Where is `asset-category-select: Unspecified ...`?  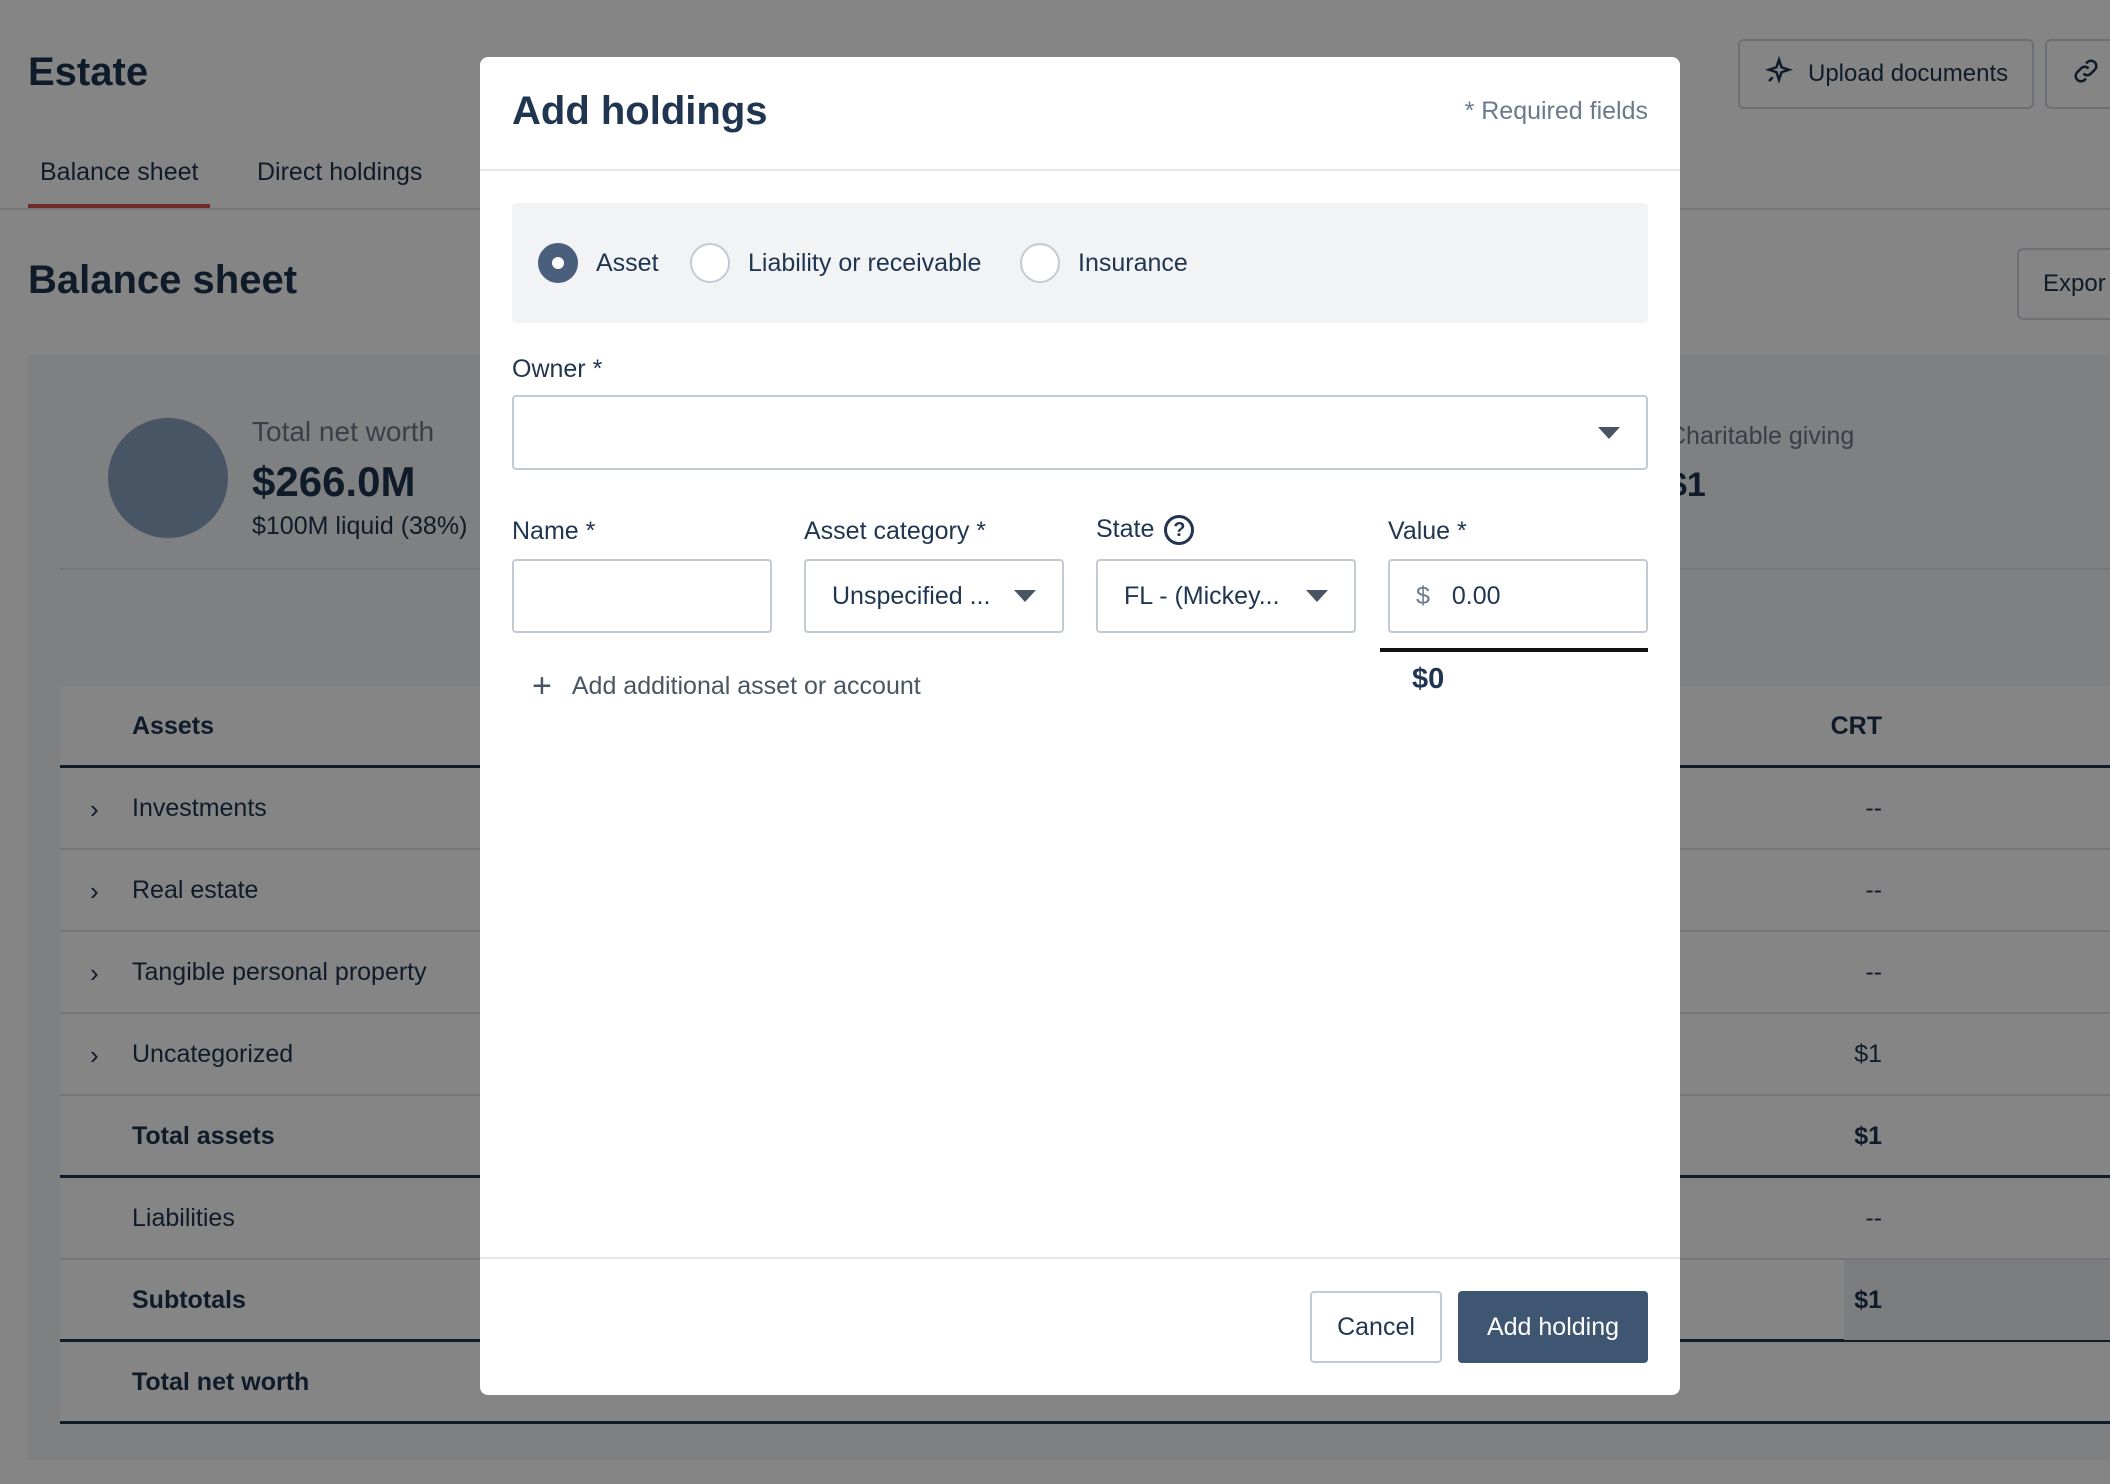 asset-category-select: Unspecified ... is located at coordinates (934, 596).